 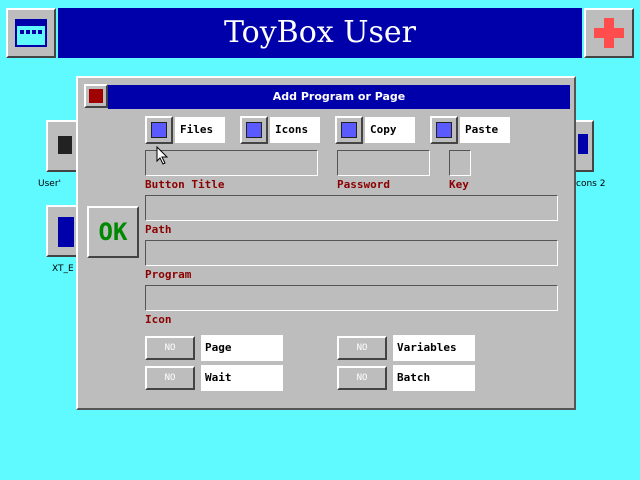 I want to click on files-checkbox, so click(x=159, y=130).